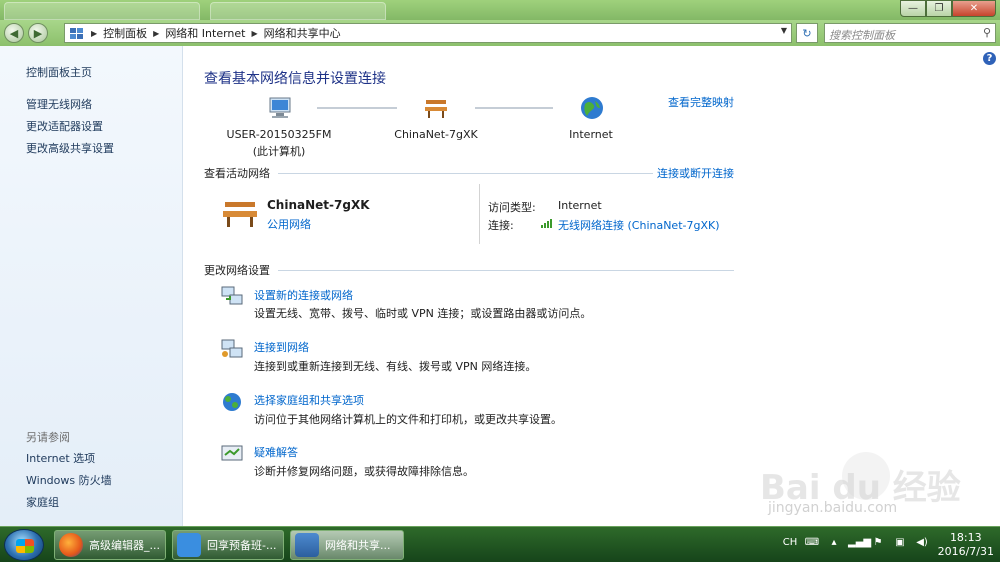 This screenshot has width=1000, height=562. What do you see at coordinates (900, 544) in the screenshot?
I see `security-icon: ▣` at bounding box center [900, 544].